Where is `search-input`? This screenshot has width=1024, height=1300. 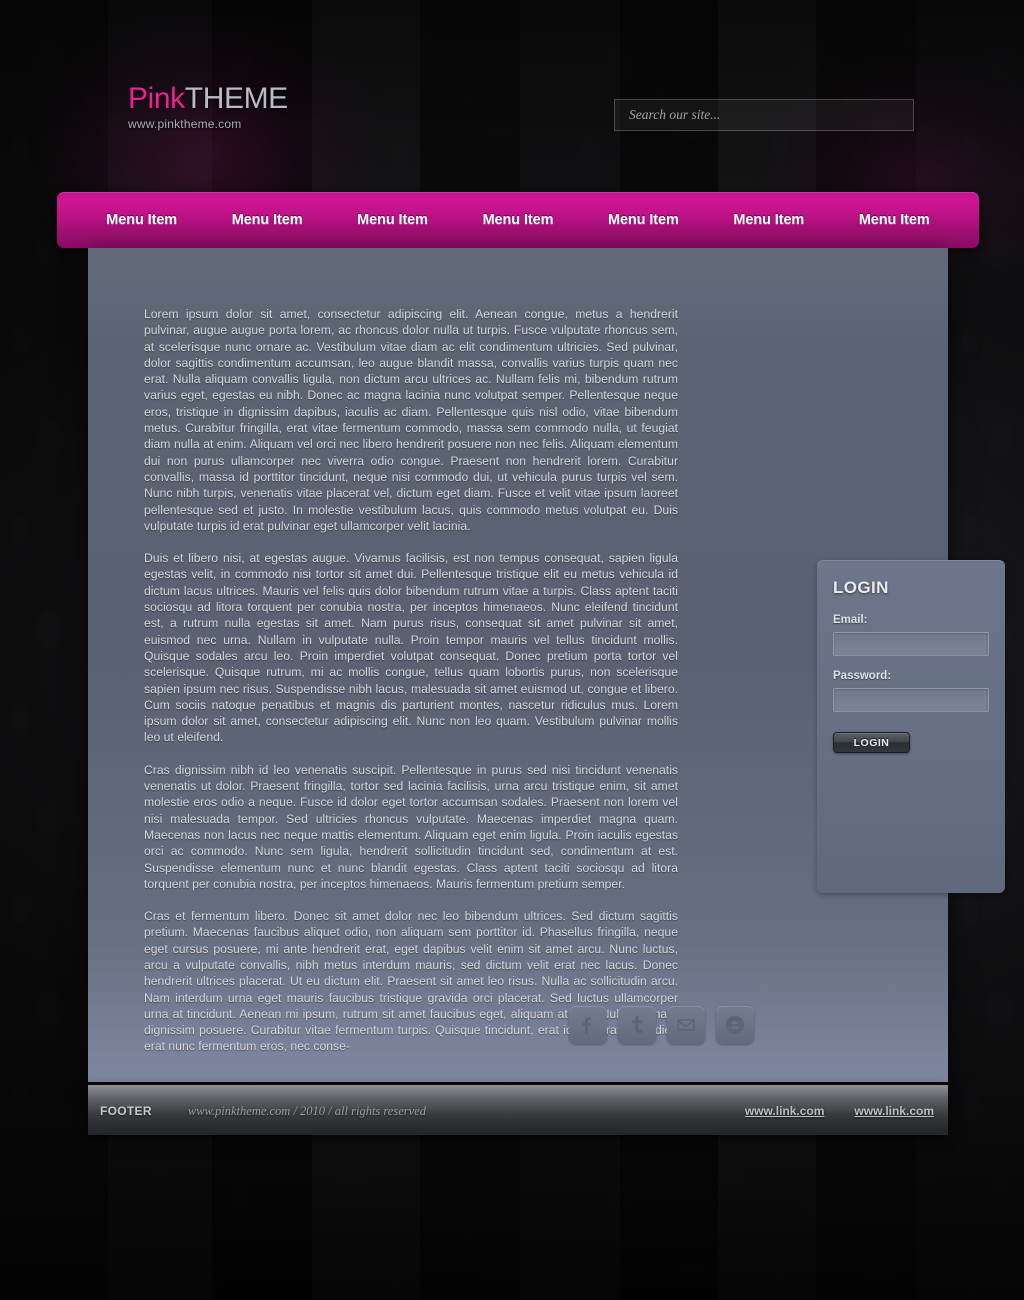
search-input is located at coordinates (764, 115).